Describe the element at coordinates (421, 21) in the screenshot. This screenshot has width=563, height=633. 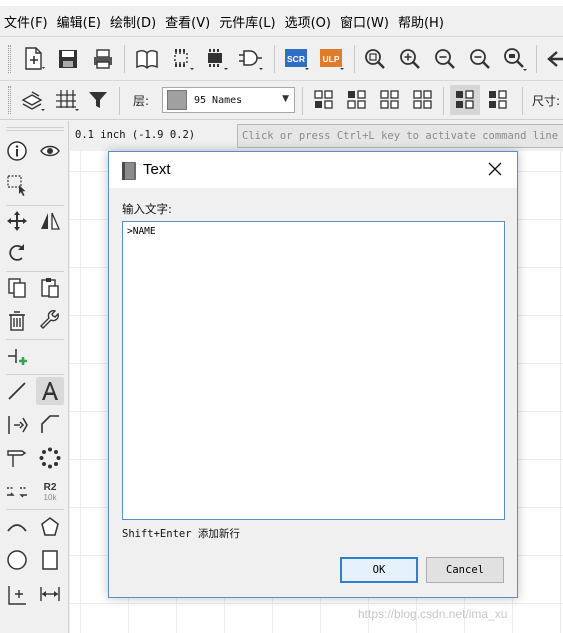
I see `menu-help: 帮助(H)` at that location.